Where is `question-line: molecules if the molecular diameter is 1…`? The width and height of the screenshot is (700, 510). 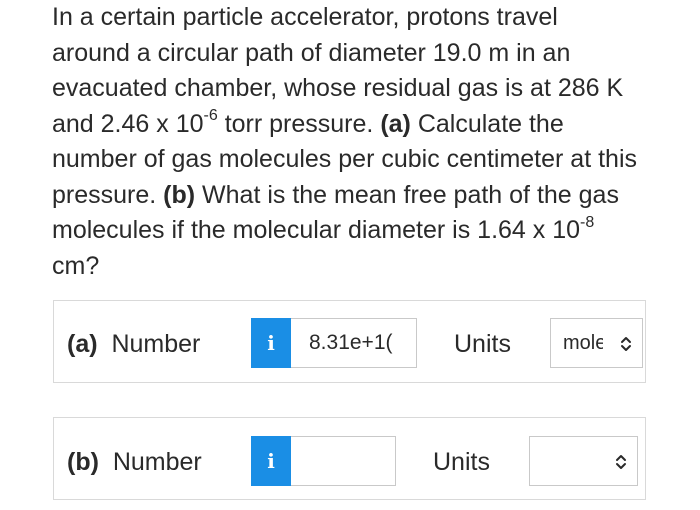 question-line: molecules if the molecular diameter is 1… is located at coordinates (362, 231).